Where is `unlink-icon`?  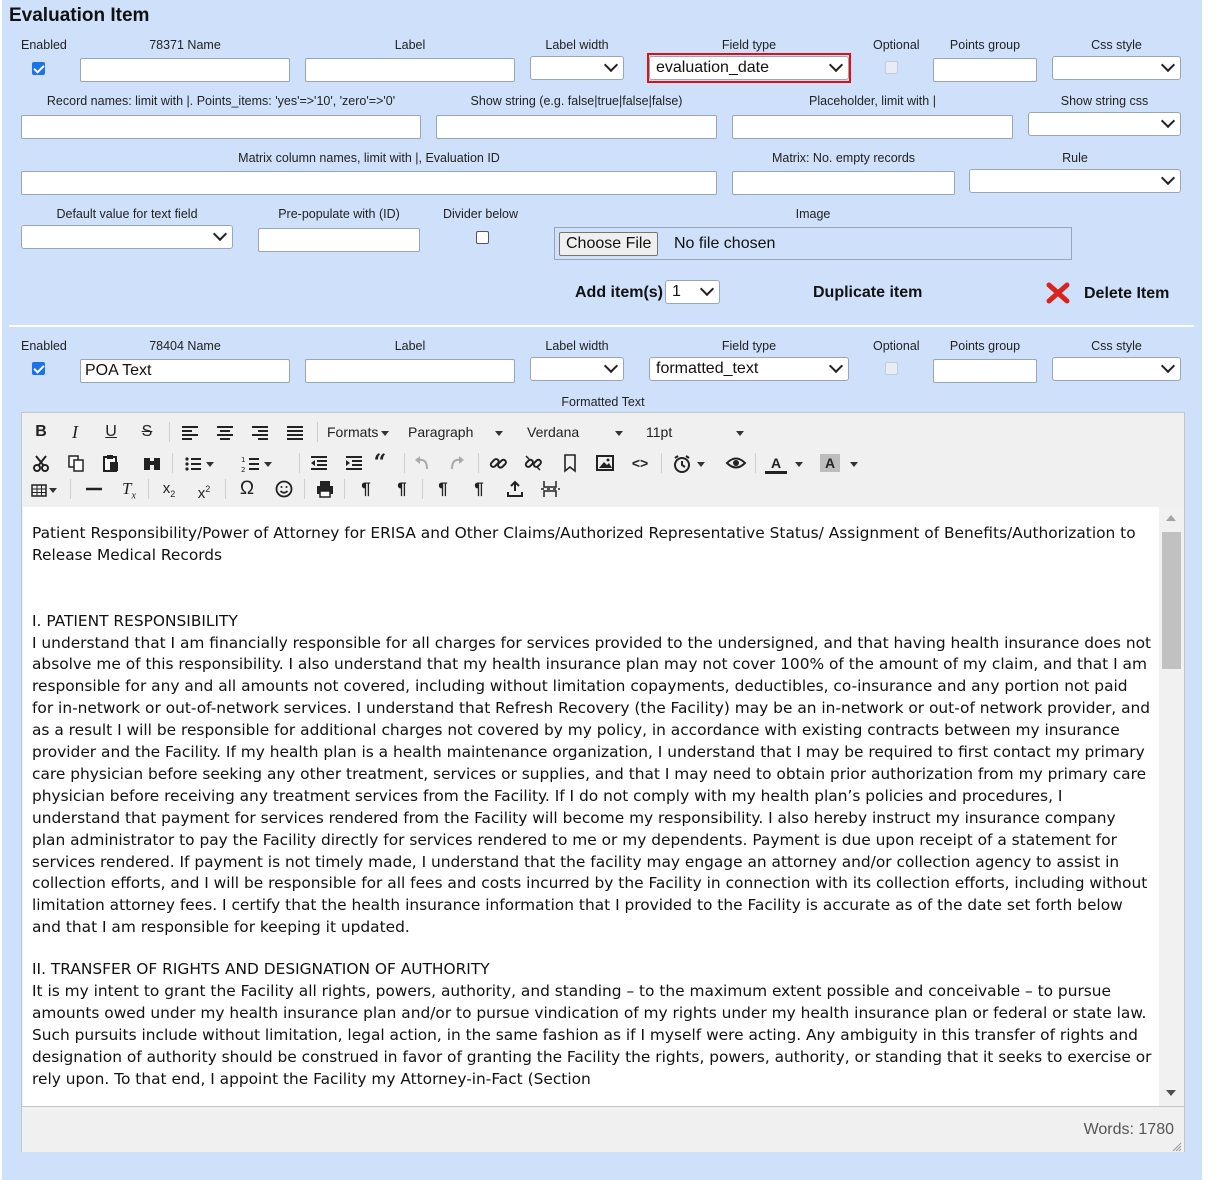
unlink-icon is located at coordinates (533, 463).